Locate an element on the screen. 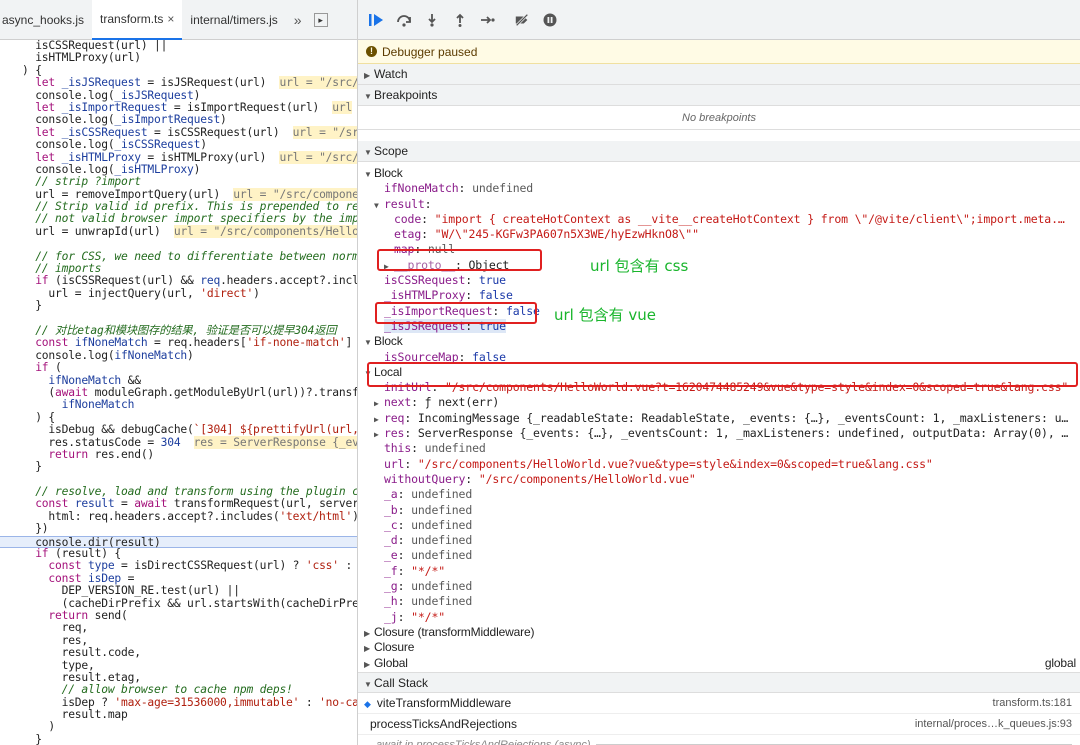 The image size is (1080, 745). code-token: const is located at coordinates (48, 504).